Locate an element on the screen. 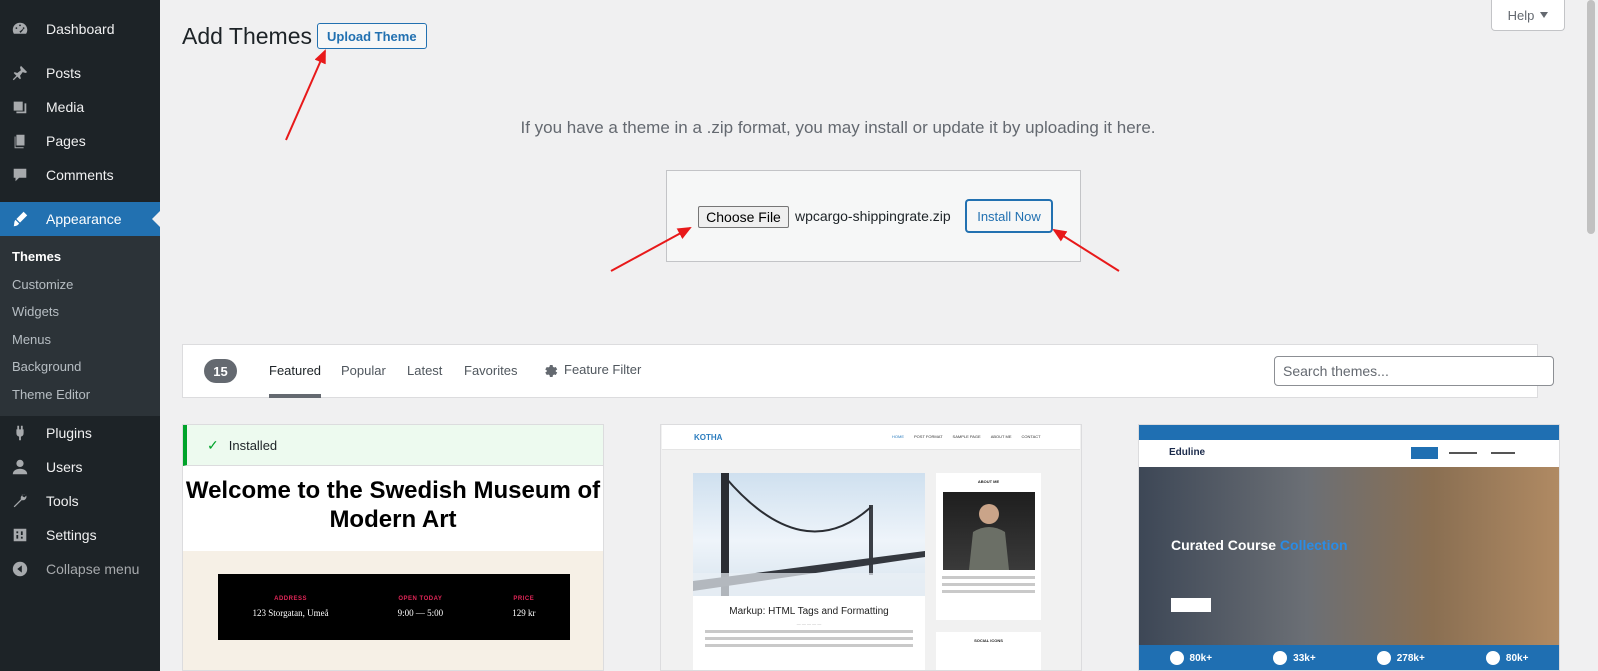 This screenshot has height=671, width=1598. bridge-illustration is located at coordinates (809, 534).